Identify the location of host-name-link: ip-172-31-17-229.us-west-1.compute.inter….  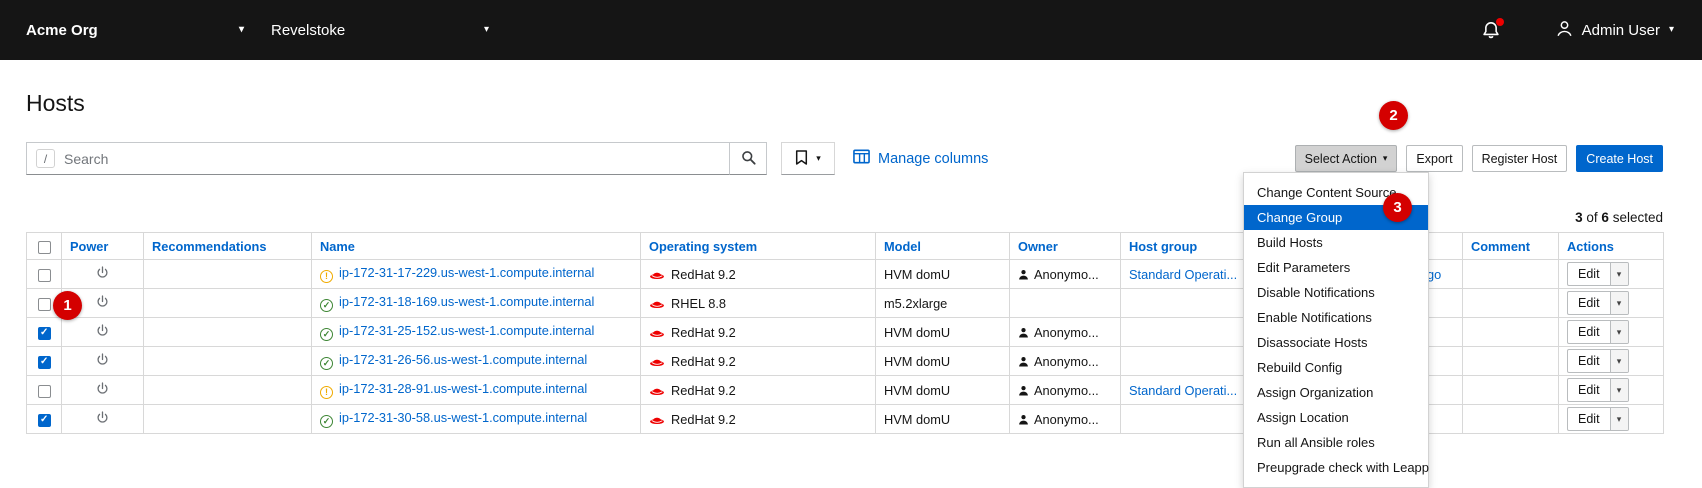
(466, 272).